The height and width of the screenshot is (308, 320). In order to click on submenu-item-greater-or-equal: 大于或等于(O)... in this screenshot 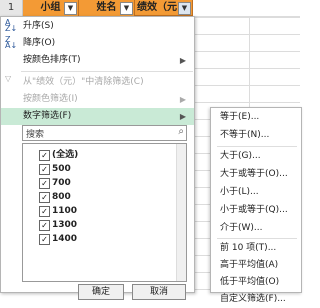, I will do `click(256, 174)`.